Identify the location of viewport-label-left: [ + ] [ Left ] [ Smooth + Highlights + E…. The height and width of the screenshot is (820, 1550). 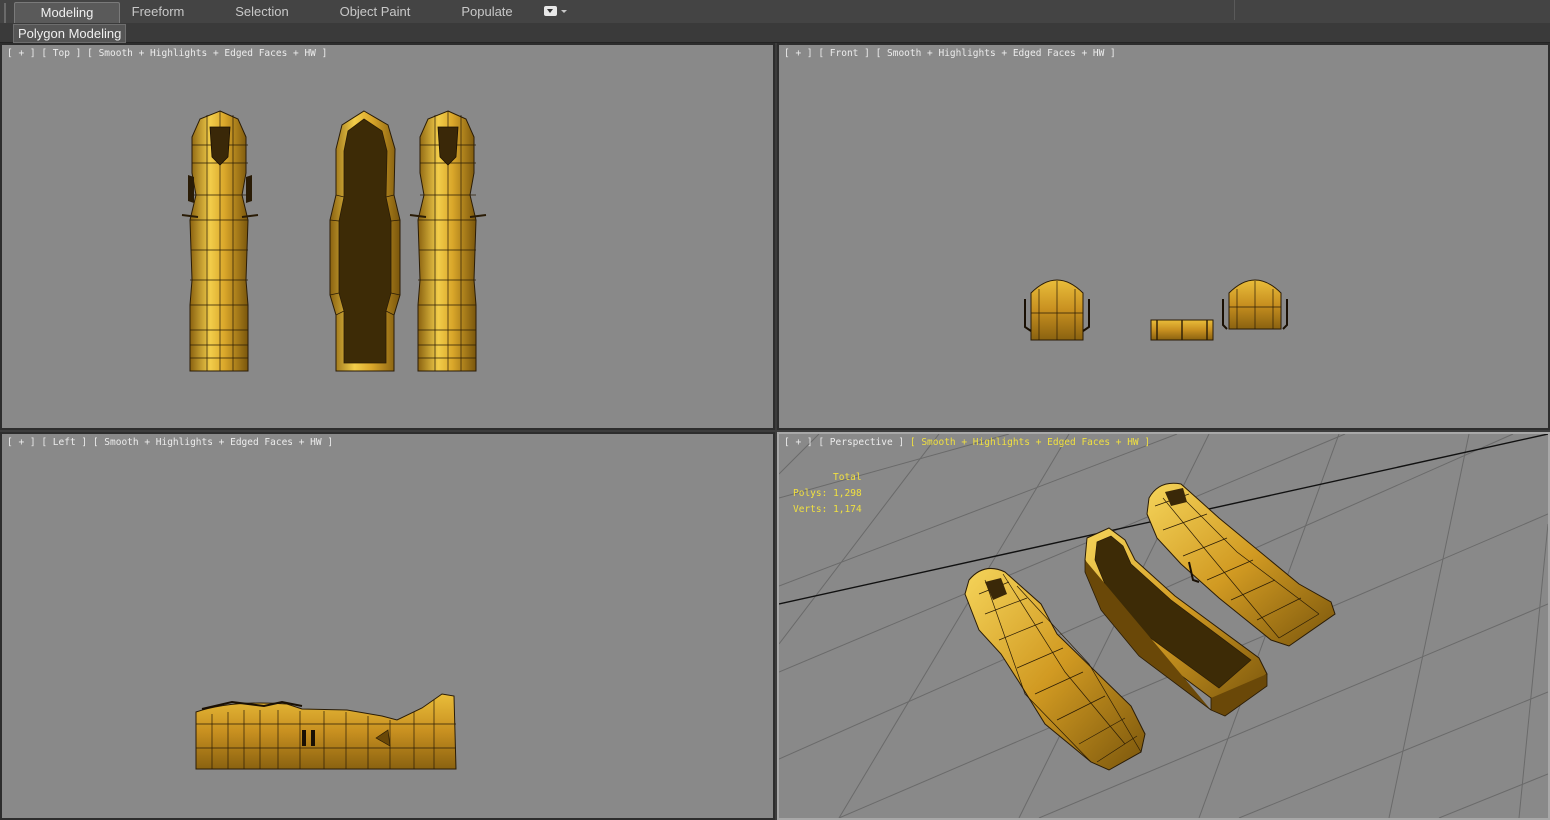
(170, 443).